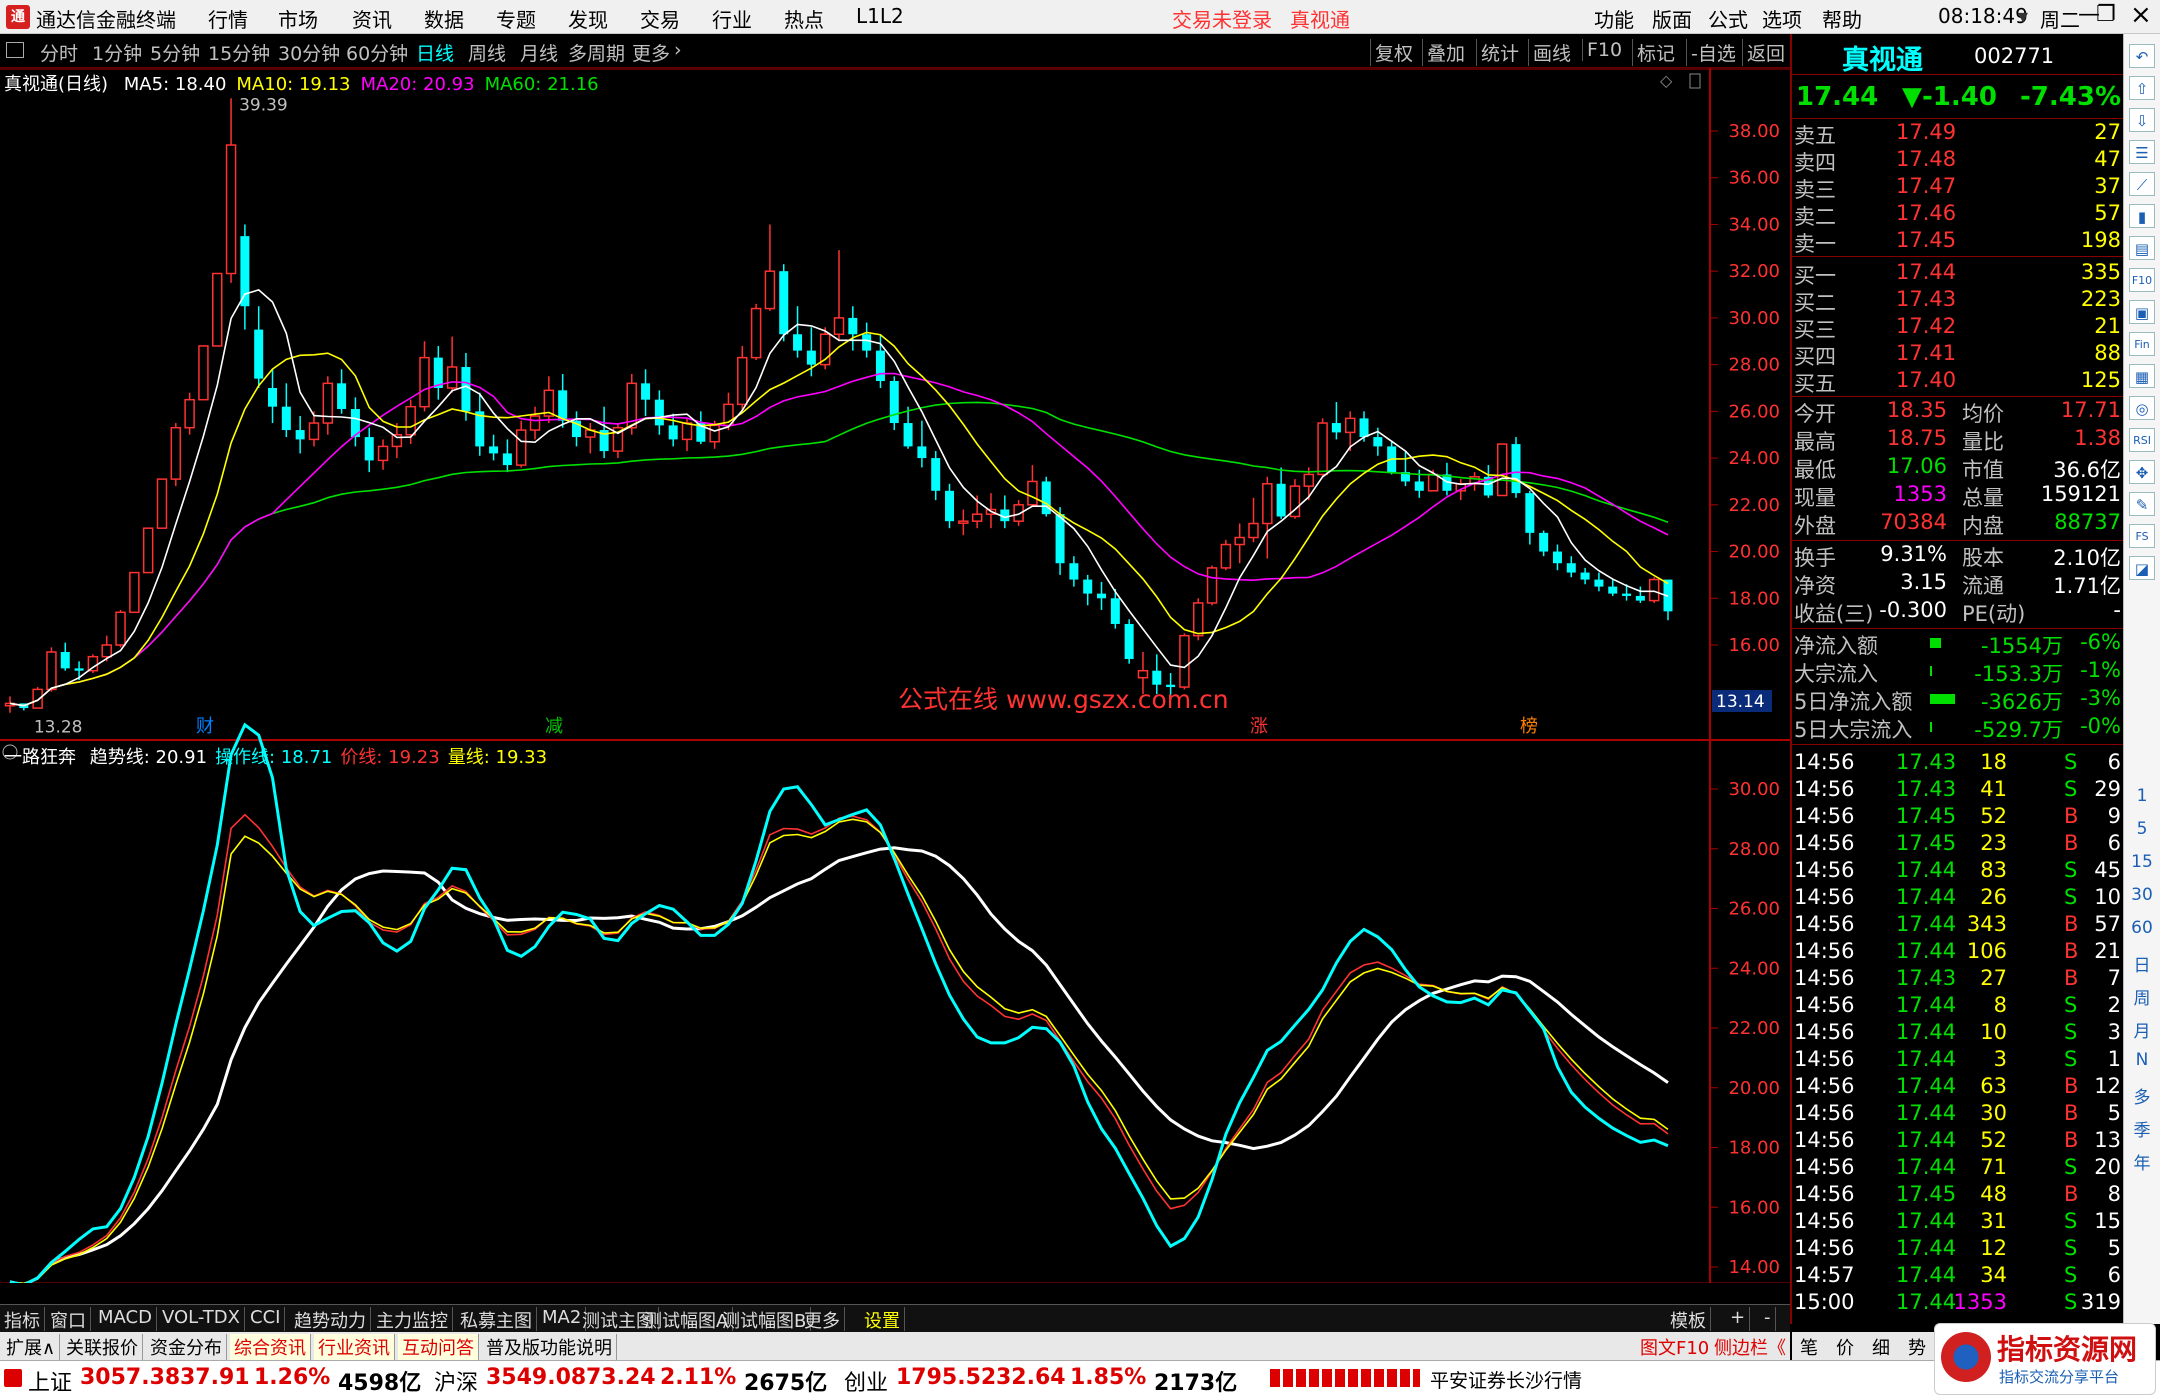 The image size is (2160, 1395). What do you see at coordinates (2142, 895) in the screenshot?
I see `side-period-3: 30` at bounding box center [2142, 895].